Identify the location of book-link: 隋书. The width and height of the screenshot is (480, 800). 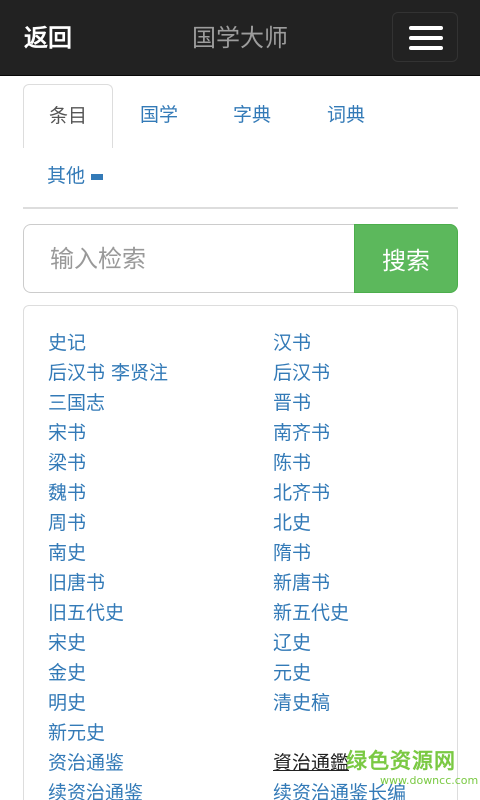
(360, 553).